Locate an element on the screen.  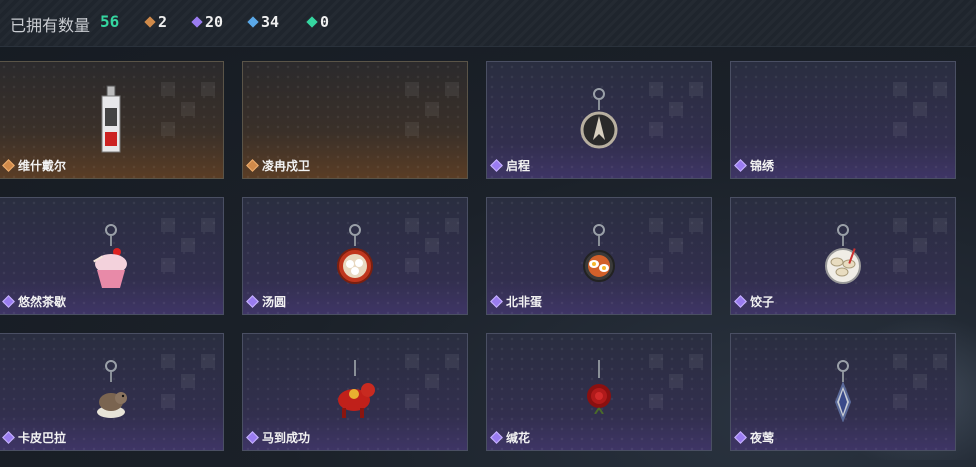
charm-card: 汤圆 is located at coordinates (355, 256).